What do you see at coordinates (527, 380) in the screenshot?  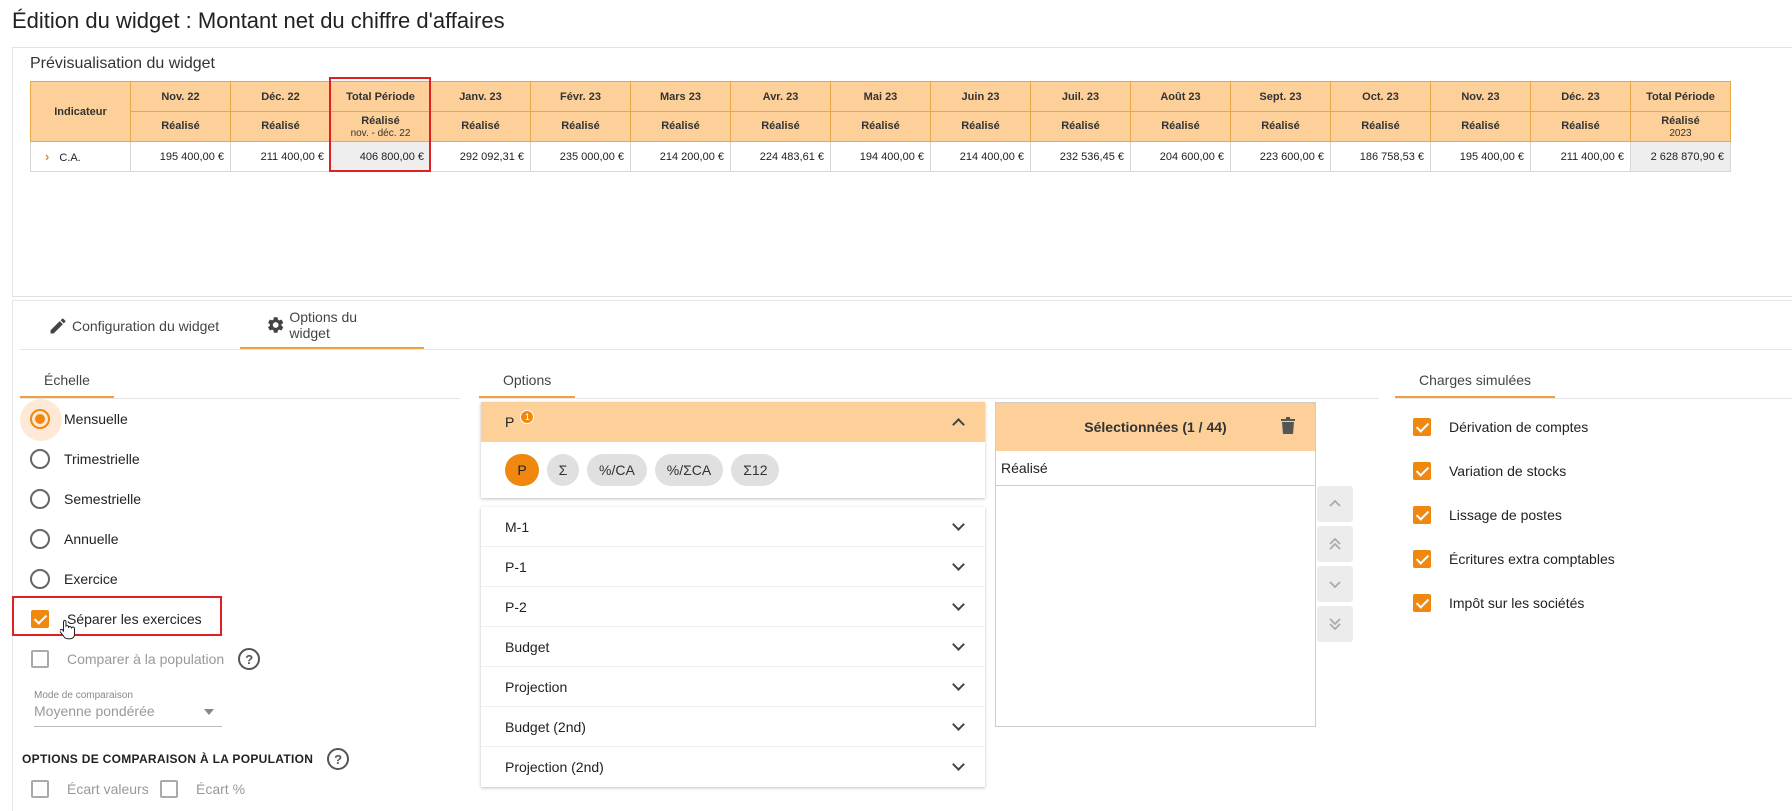 I see `options-section-tab: Options` at bounding box center [527, 380].